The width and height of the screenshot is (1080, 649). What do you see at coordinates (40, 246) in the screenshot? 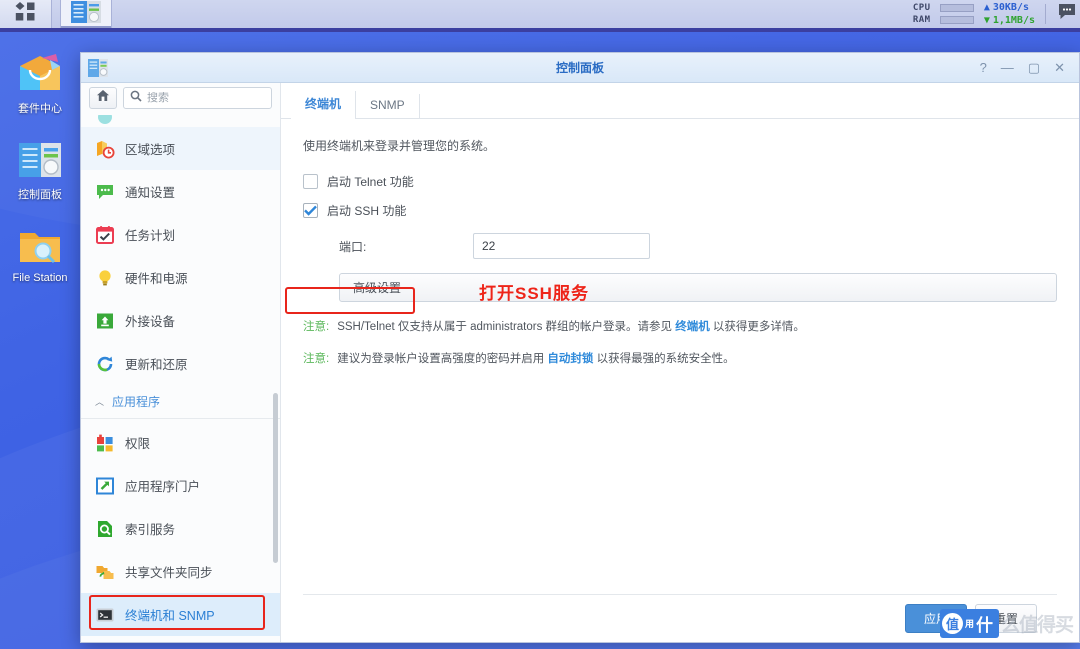
I see `file-station-icon` at bounding box center [40, 246].